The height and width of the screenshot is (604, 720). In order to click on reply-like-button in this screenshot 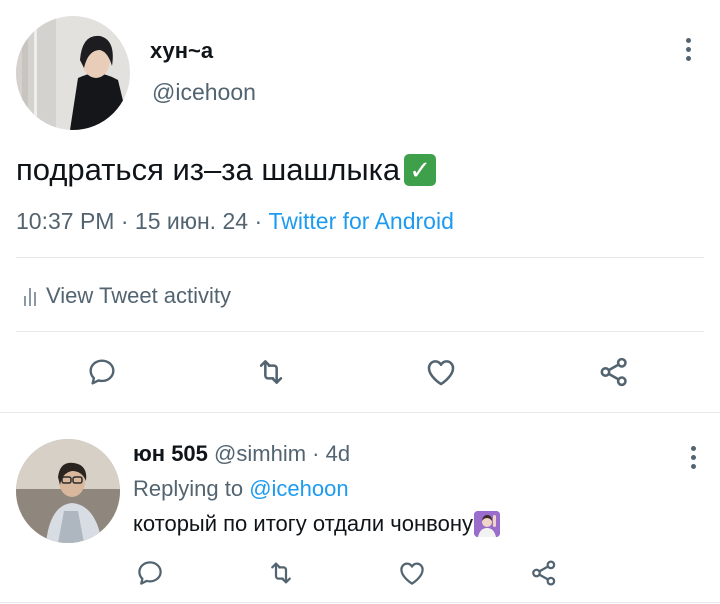, I will do `click(412, 573)`.